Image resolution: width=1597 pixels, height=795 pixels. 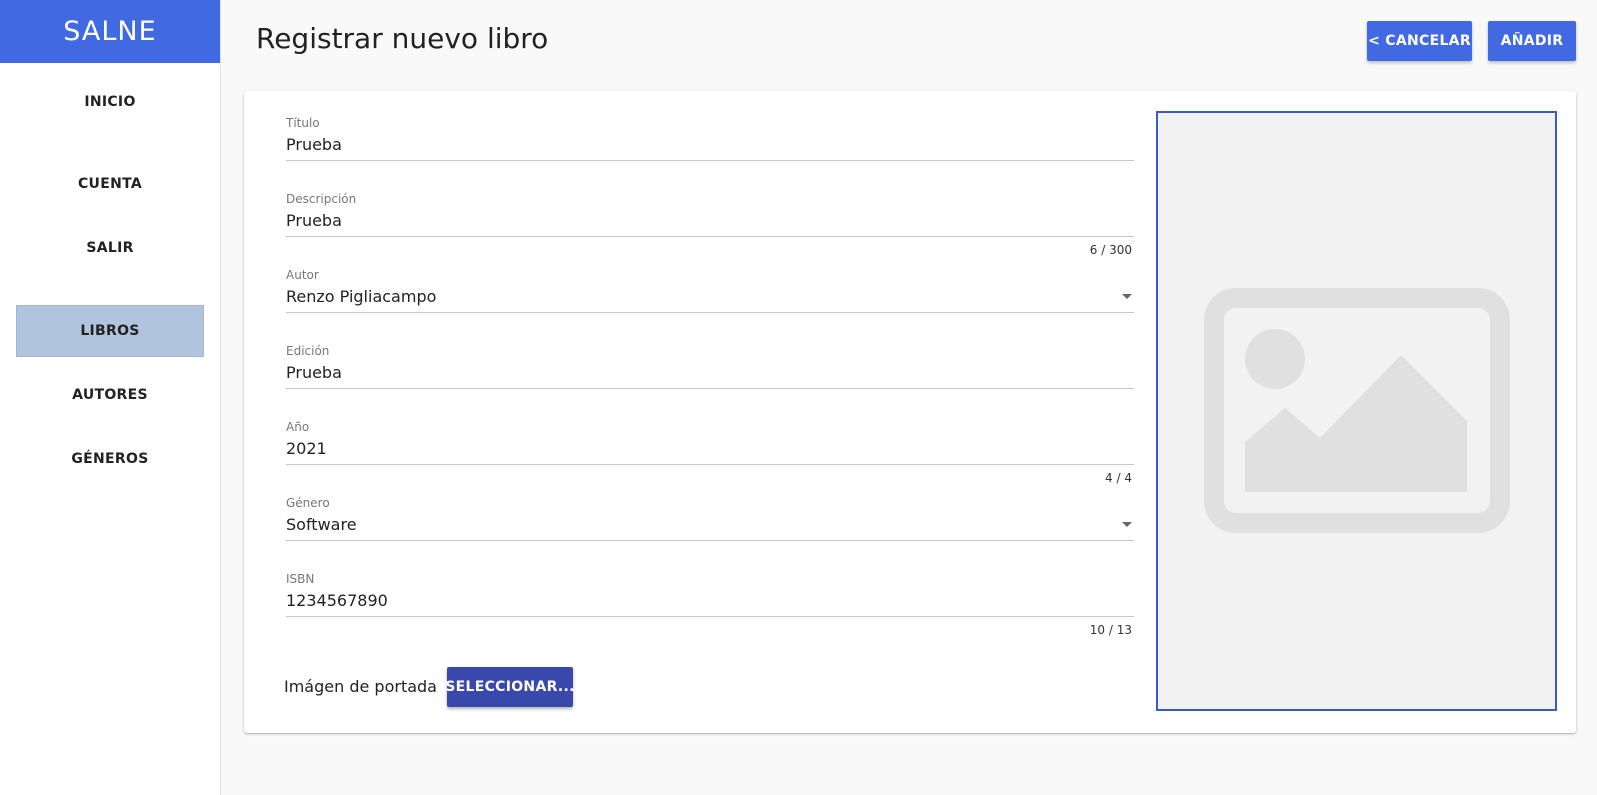 I want to click on year-input: 2021, so click(x=710, y=450).